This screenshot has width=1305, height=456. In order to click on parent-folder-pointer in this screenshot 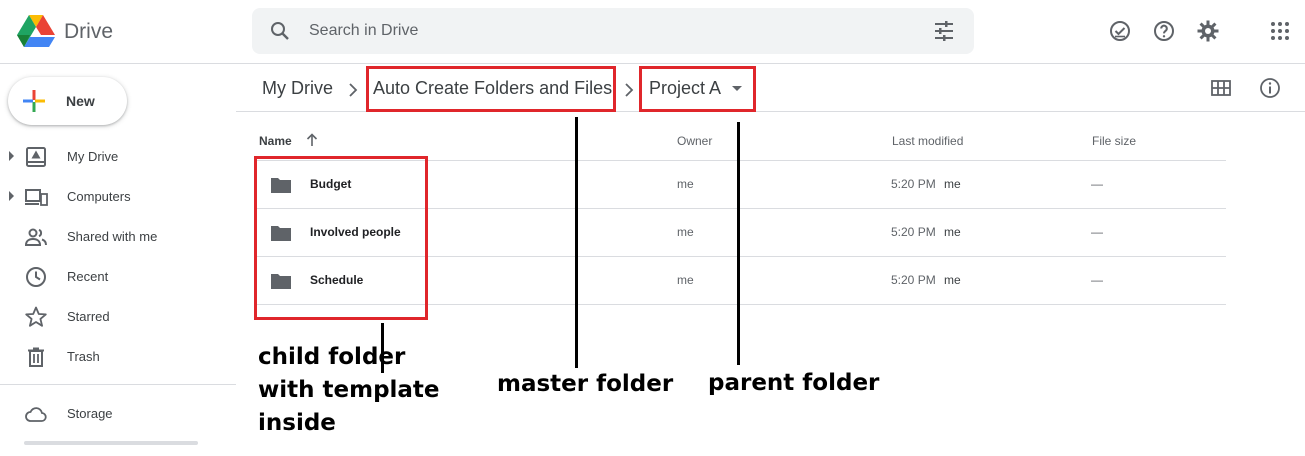, I will do `click(738, 243)`.